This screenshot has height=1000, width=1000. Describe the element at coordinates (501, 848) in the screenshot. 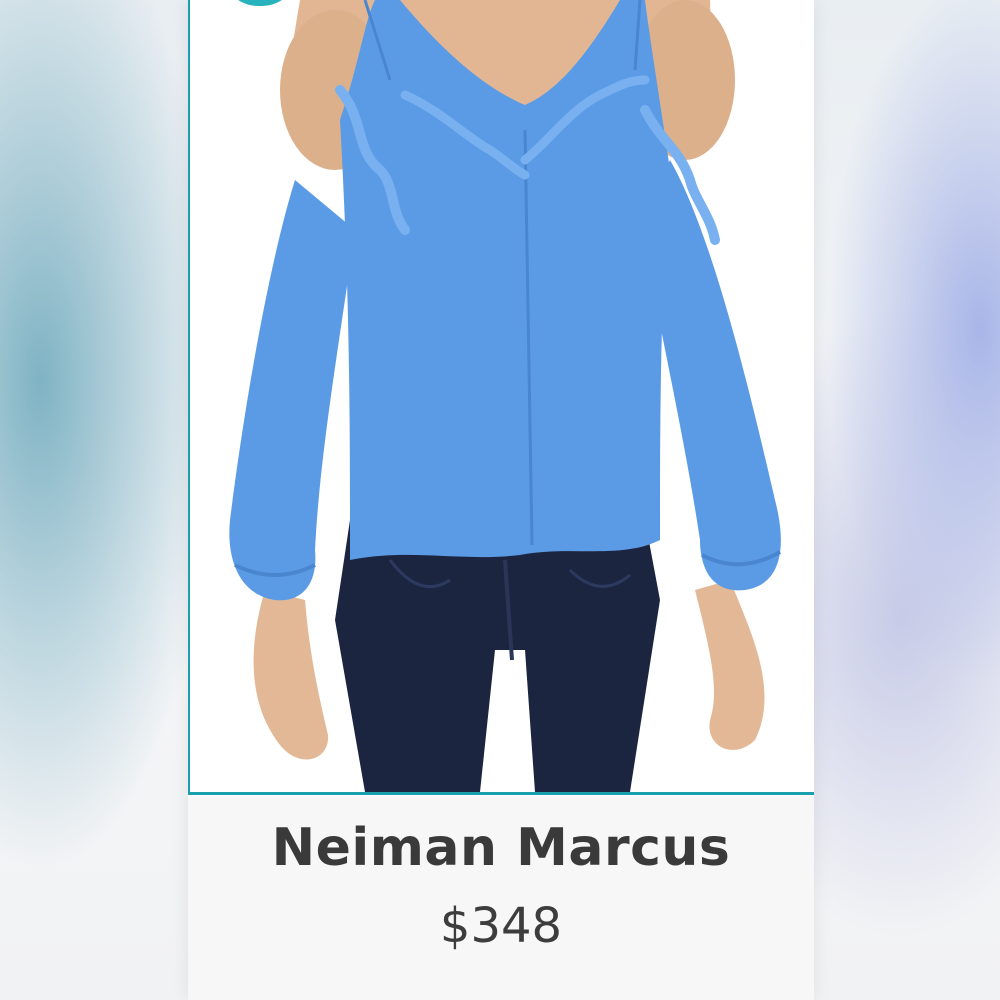

I see `brand-name: Neiman Marcus` at that location.